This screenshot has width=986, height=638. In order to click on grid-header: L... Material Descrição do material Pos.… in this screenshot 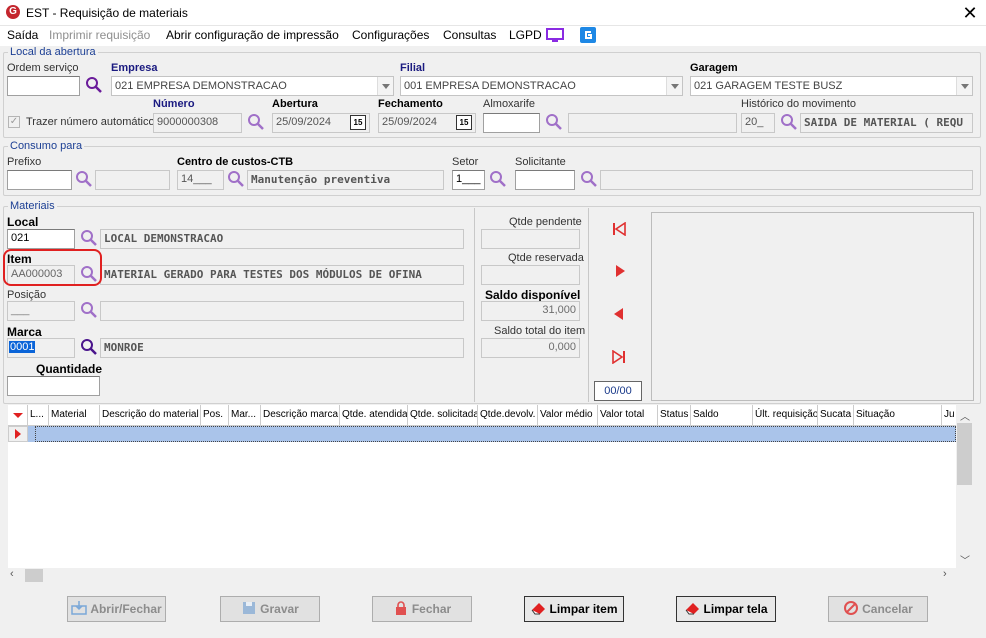, I will do `click(482, 415)`.